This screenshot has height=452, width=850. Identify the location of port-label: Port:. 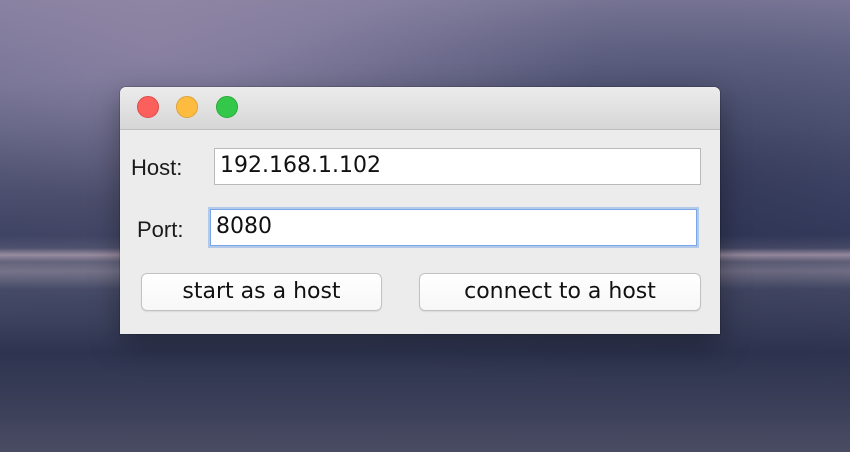
(160, 229).